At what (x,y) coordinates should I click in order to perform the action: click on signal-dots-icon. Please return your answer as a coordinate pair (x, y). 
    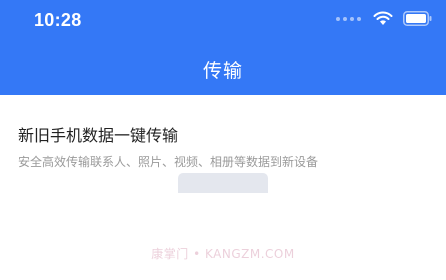
    Looking at the image, I should click on (348, 18).